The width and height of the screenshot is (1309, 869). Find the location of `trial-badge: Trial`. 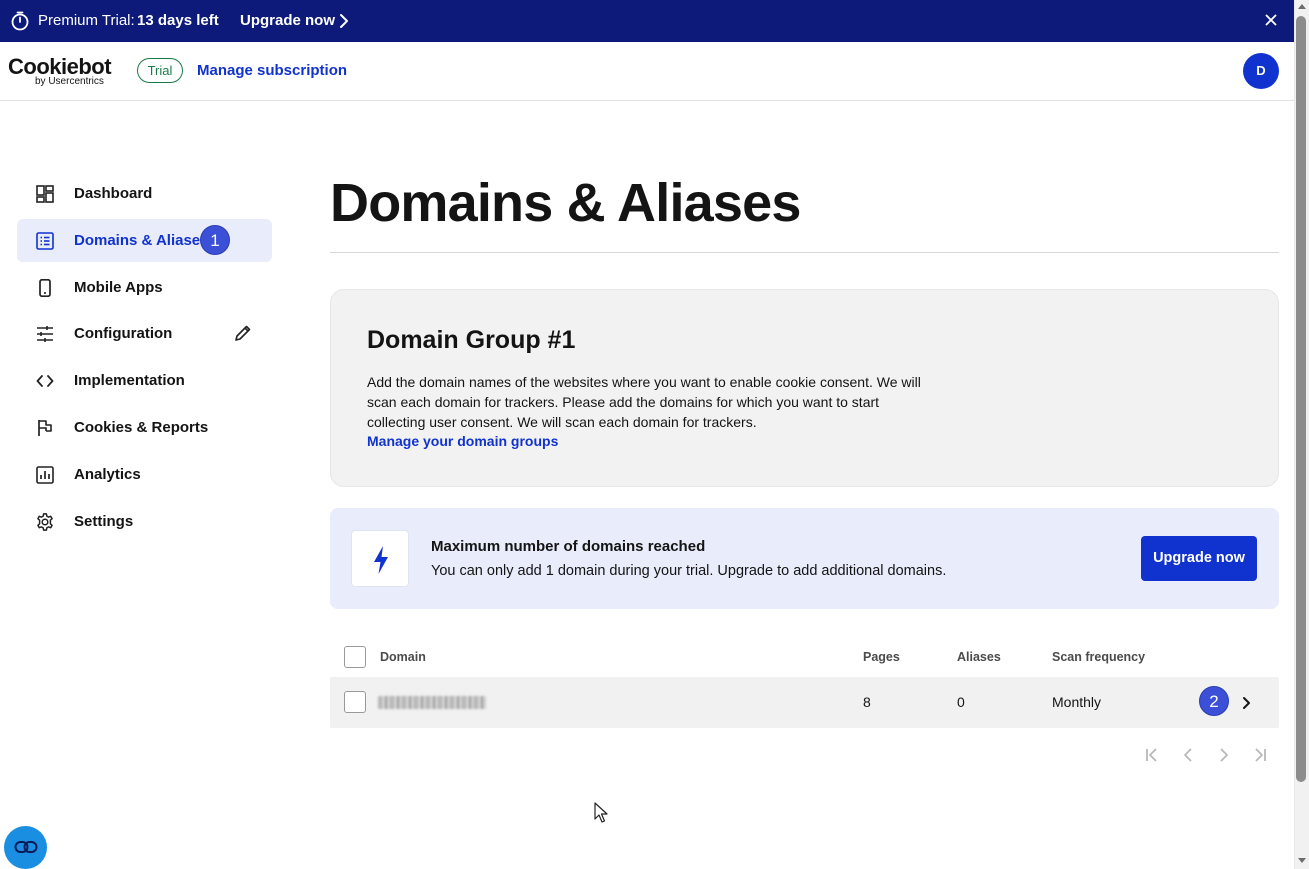

trial-badge: Trial is located at coordinates (160, 70).